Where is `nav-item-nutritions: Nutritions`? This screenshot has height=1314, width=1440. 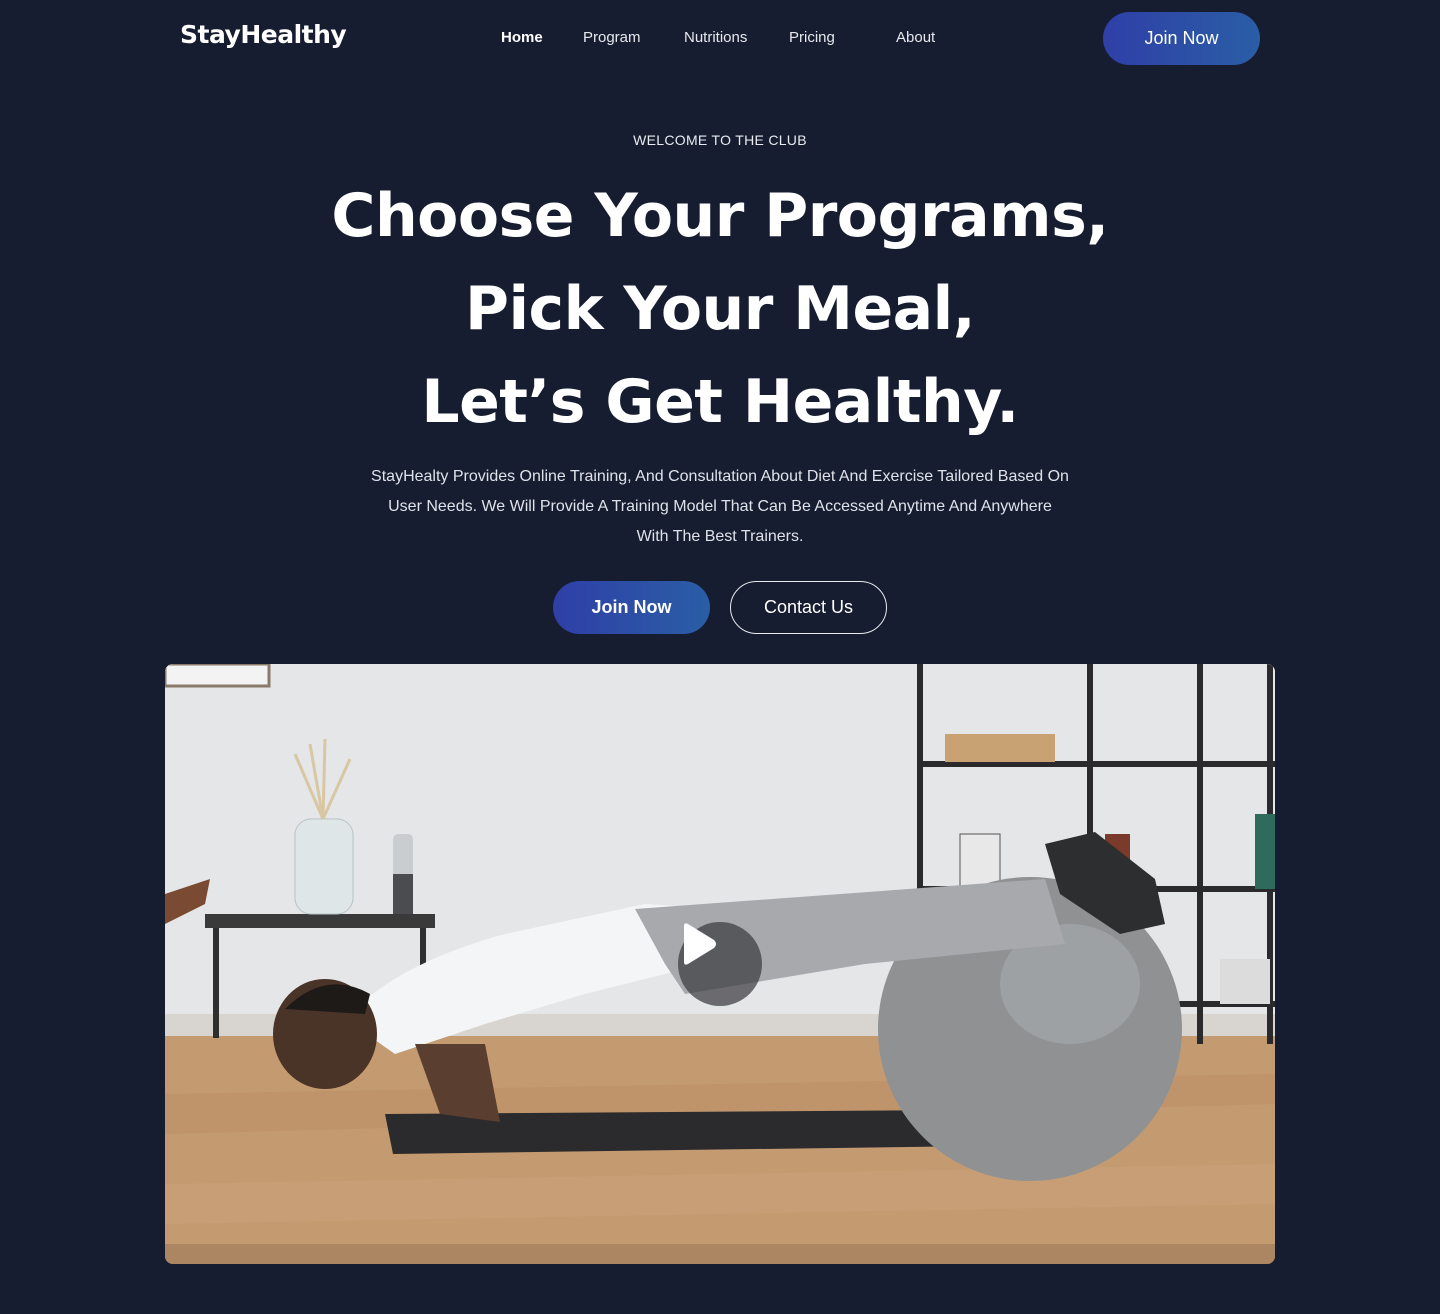
nav-item-nutritions: Nutritions is located at coordinates (715, 37).